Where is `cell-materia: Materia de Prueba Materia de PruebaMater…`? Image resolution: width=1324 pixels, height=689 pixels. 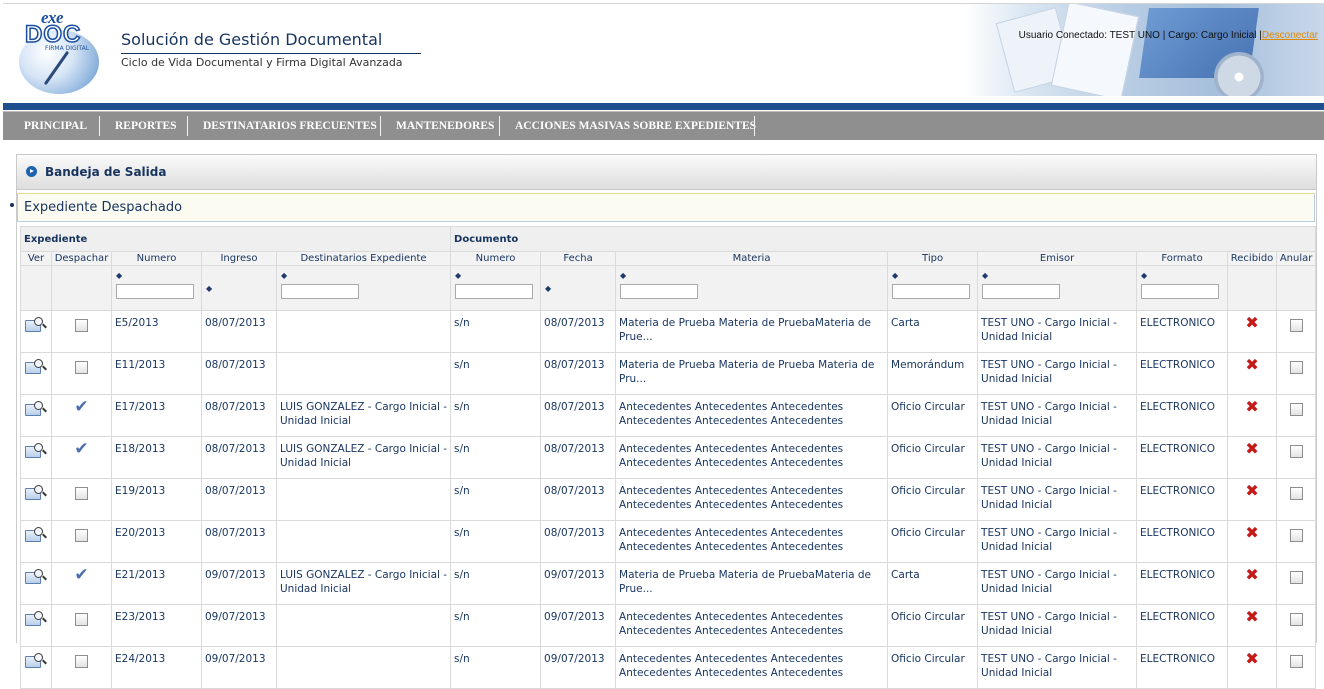 cell-materia: Materia de Prueba Materia de PruebaMater… is located at coordinates (752, 331).